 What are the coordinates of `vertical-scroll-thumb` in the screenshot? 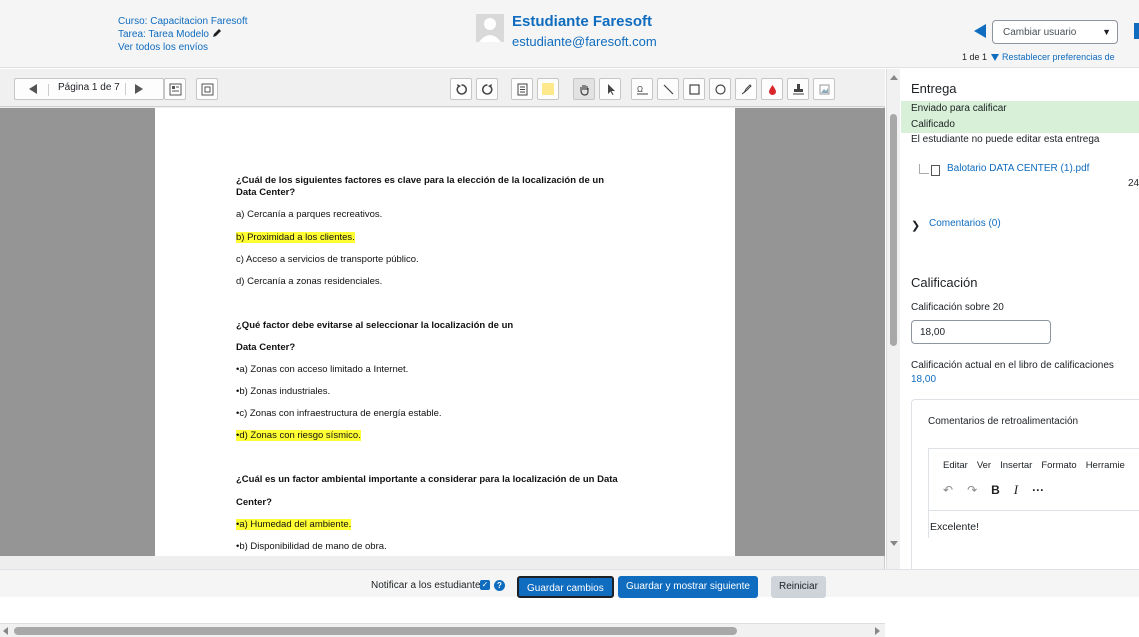 It's located at (893, 230).